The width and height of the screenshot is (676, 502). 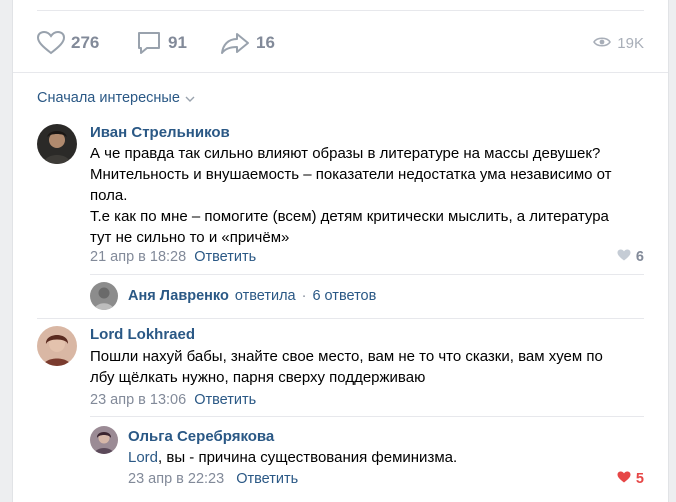 I want to click on mention-link: Lord, so click(x=143, y=457).